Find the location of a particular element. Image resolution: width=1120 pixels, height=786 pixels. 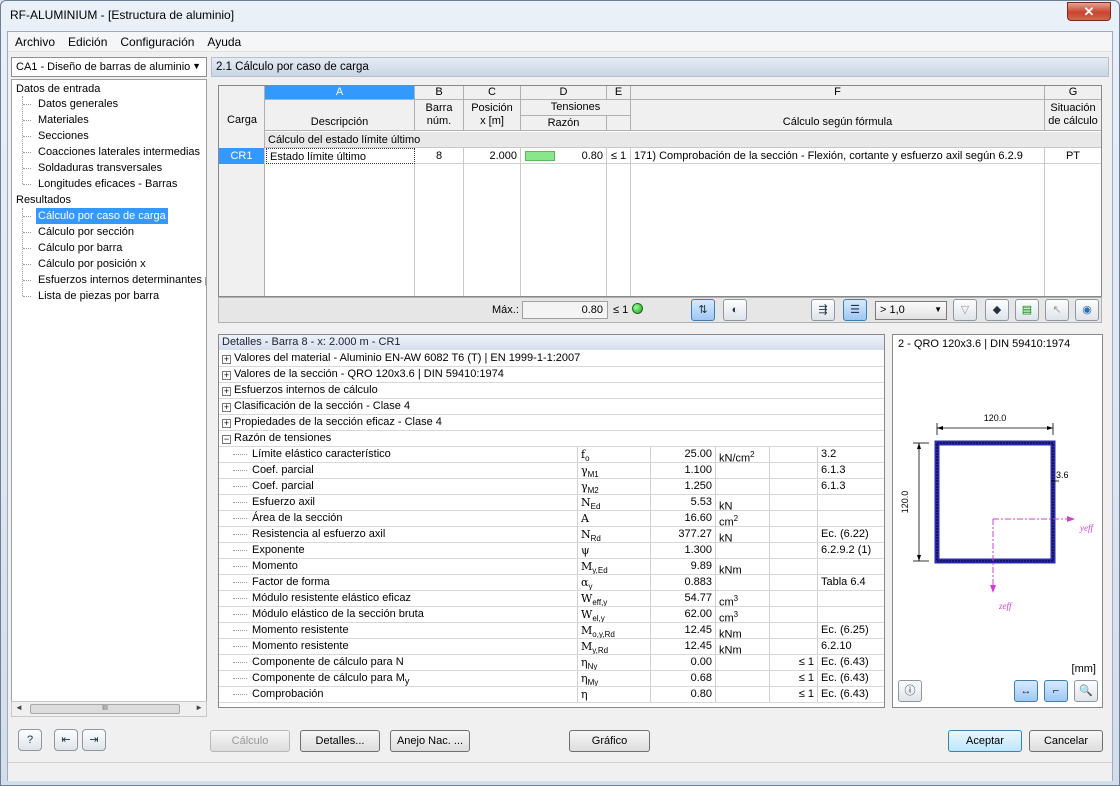

cell-situacion: PT is located at coordinates (1073, 156).